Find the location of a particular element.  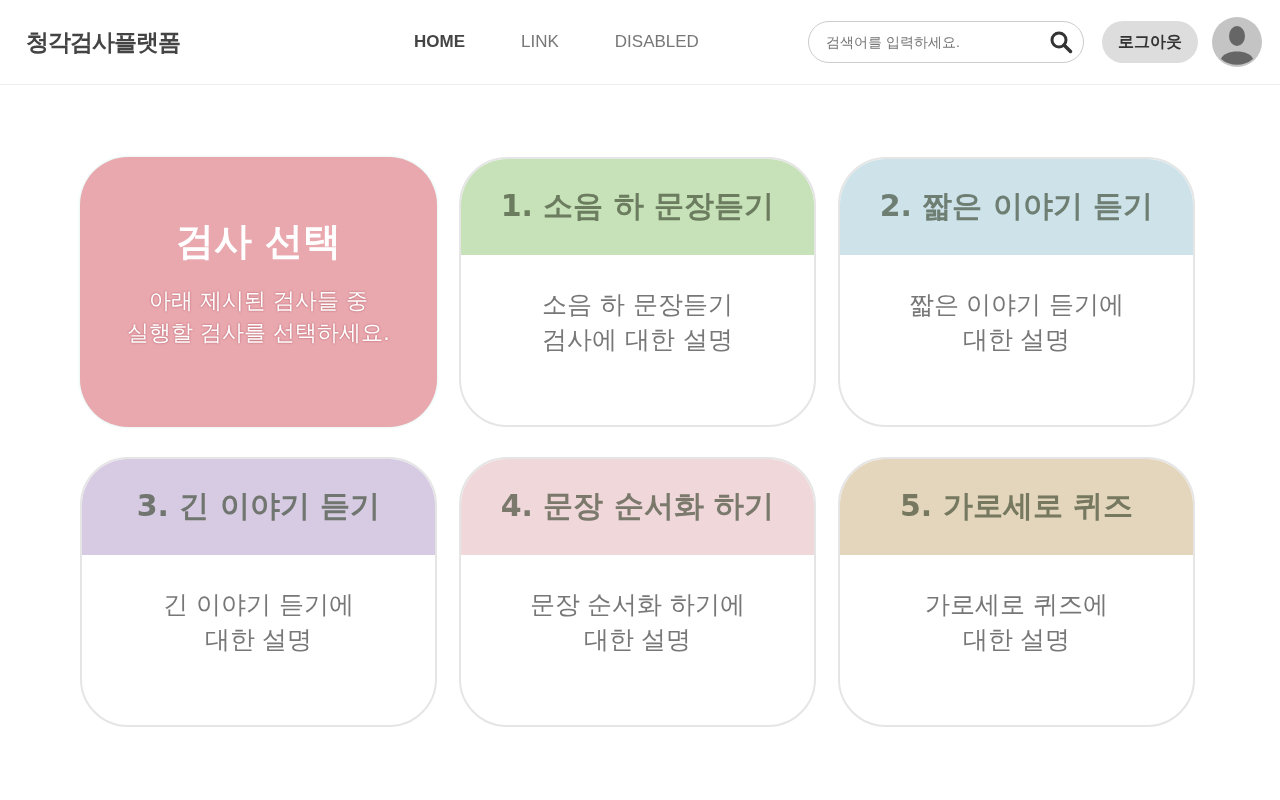

intro-text: 아래 제시된 검사들 중 실행할 검사를 선택하세요. is located at coordinates (258, 316).